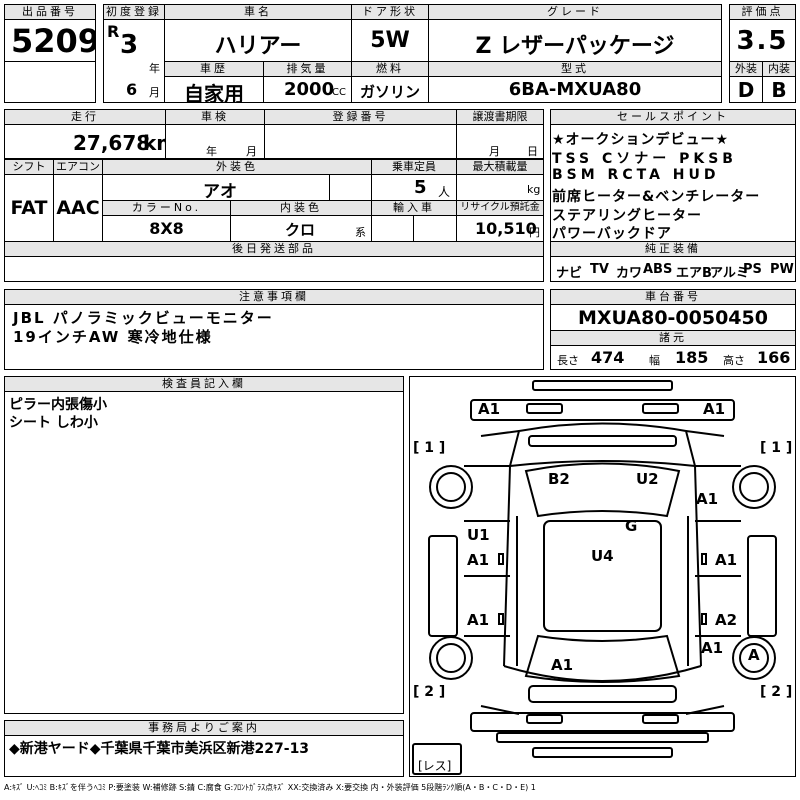 Image resolution: width=800 pixels, height=800 pixels. I want to click on diagram-spare-label: [レス], so click(435, 766).